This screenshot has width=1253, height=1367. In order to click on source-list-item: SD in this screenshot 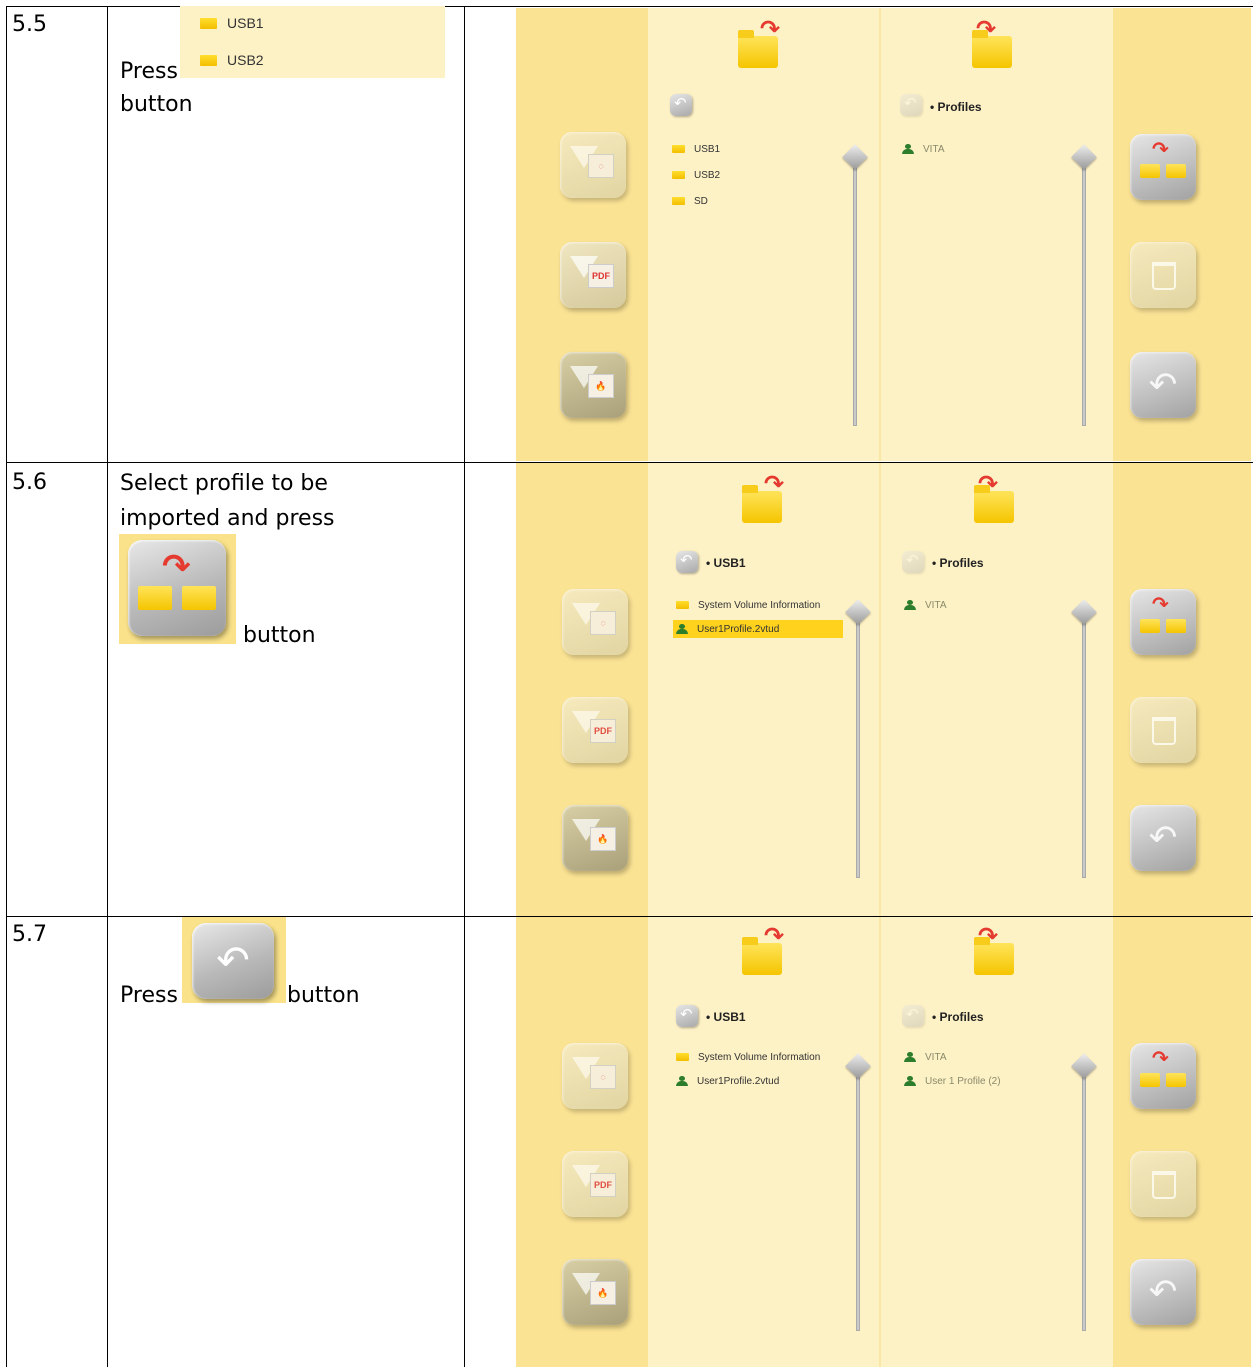, I will do `click(690, 201)`.